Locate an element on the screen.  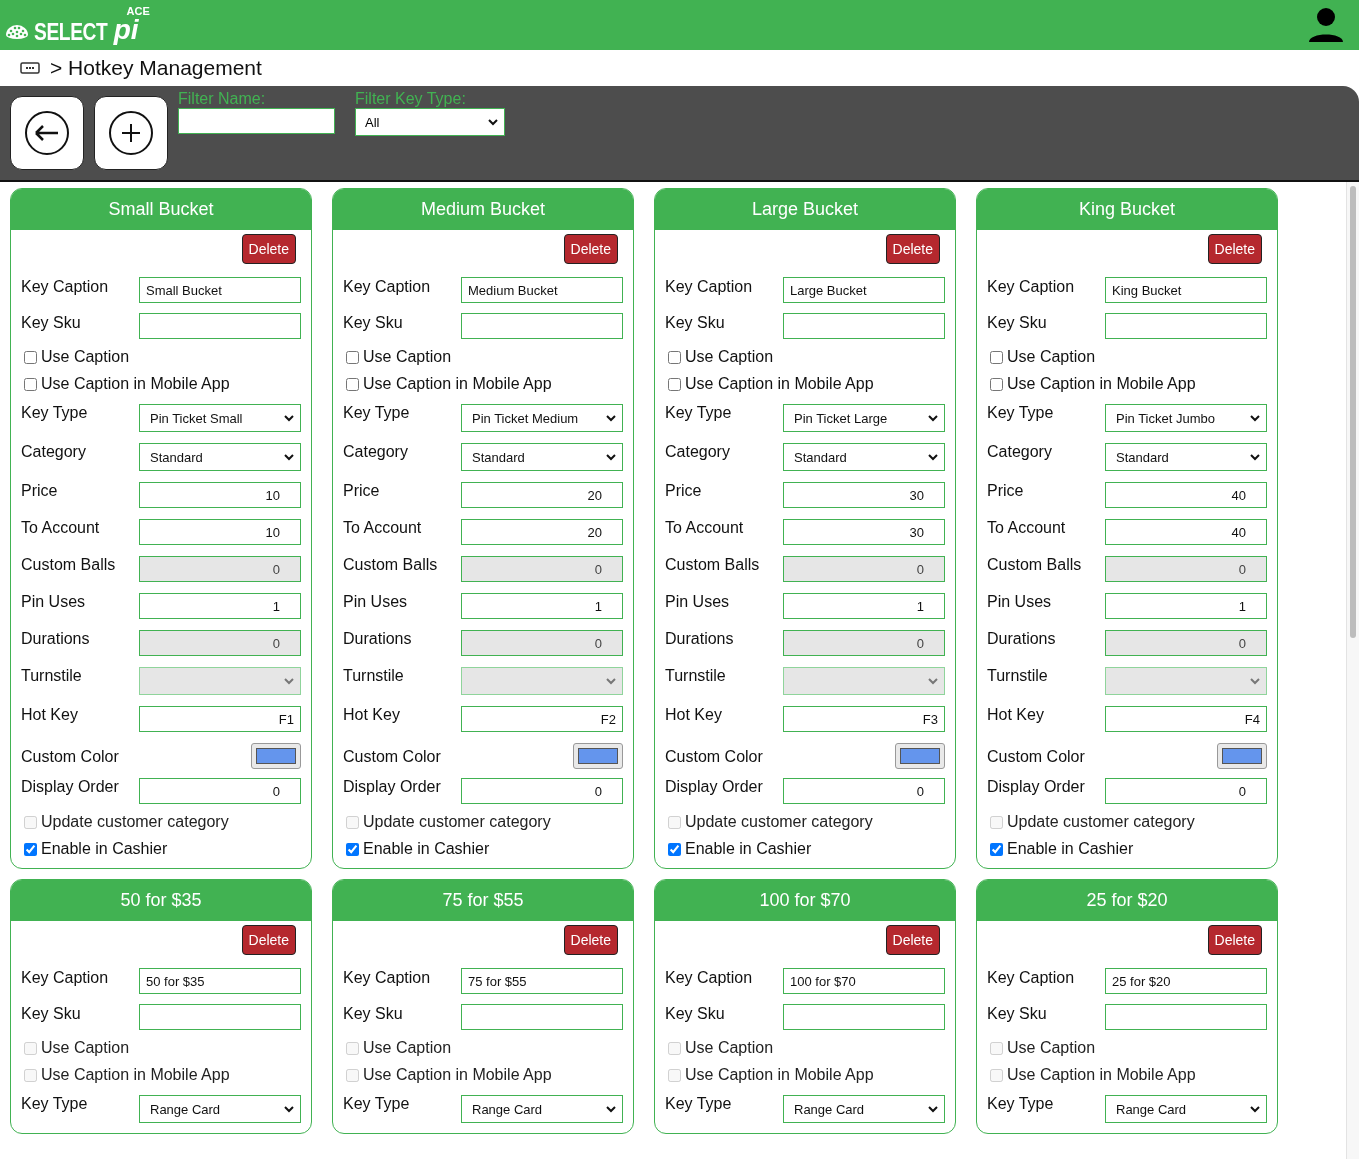
input-field: 100 for $70 is located at coordinates (864, 981).